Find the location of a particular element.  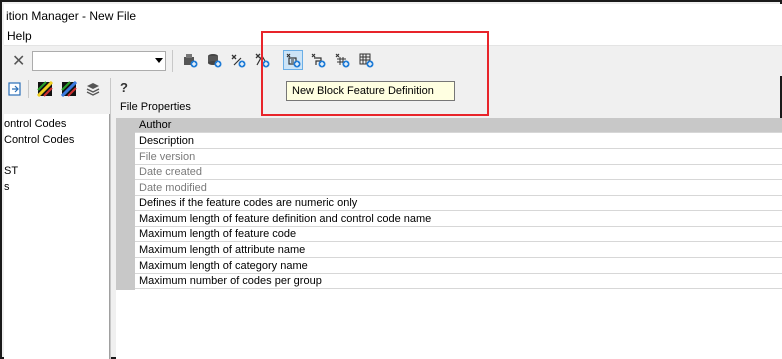

property-row: Maximum length of attribute name is located at coordinates (458, 250).